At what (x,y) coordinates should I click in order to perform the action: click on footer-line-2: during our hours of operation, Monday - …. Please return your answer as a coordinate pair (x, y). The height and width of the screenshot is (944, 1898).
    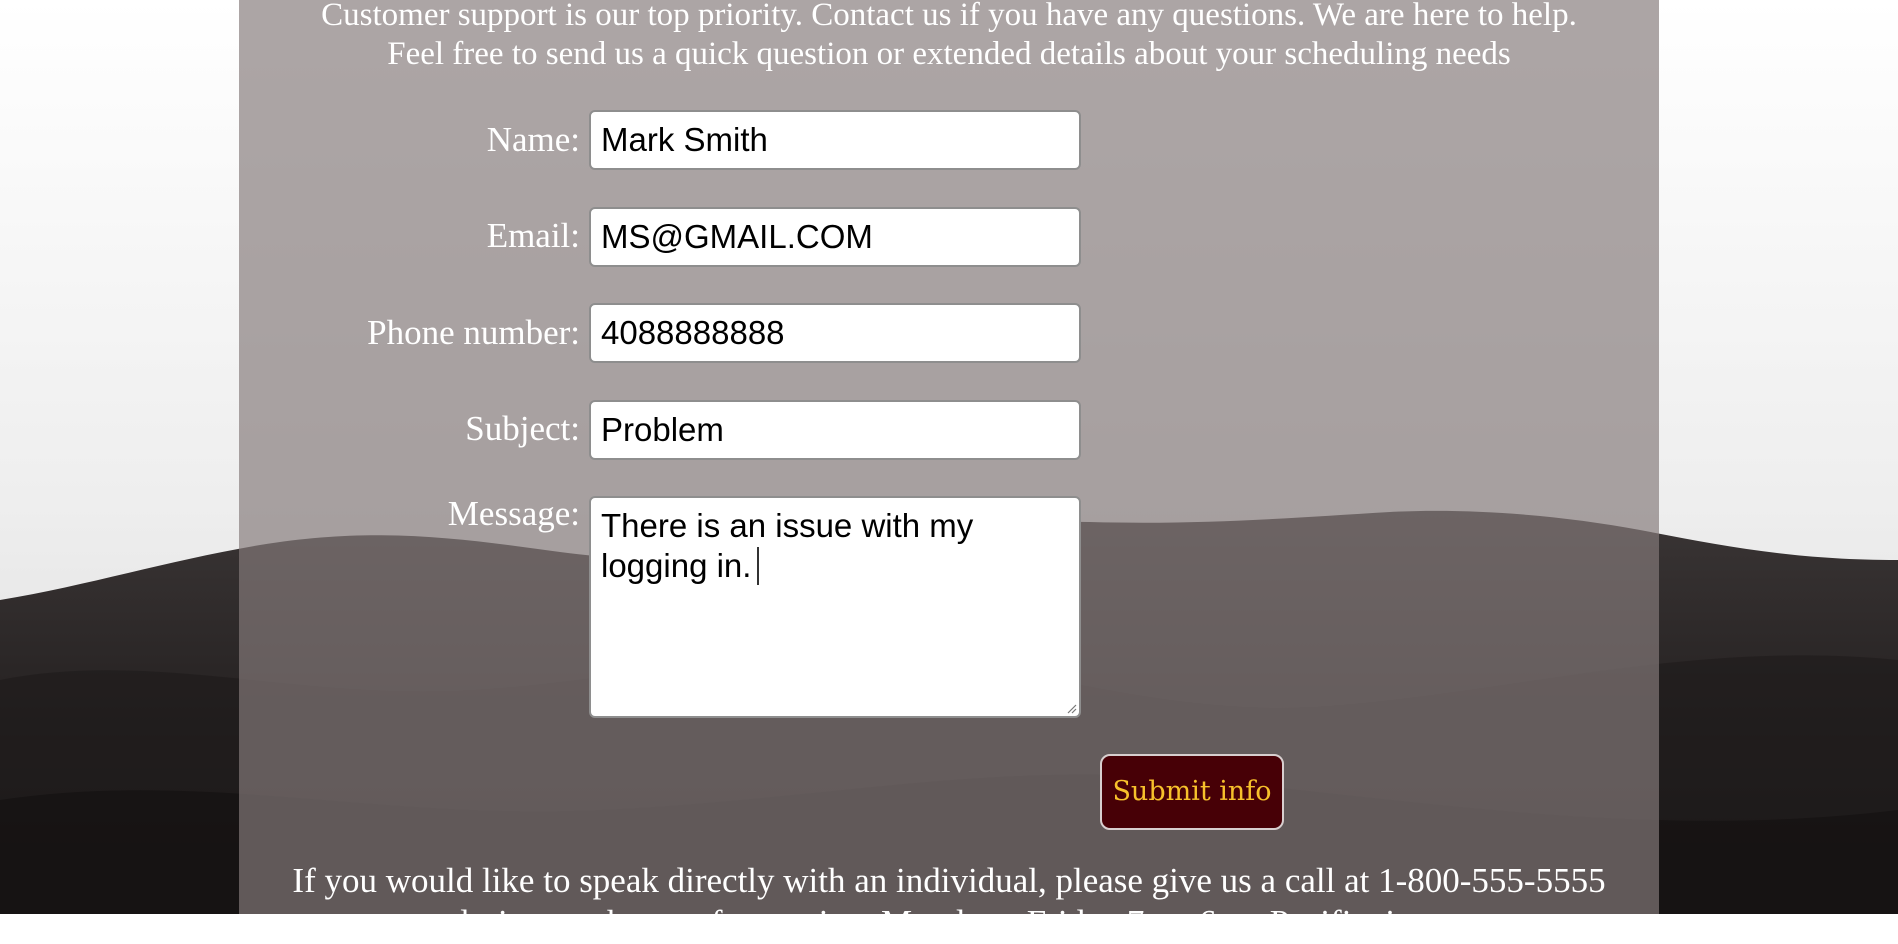
    Looking at the image, I should click on (949, 922).